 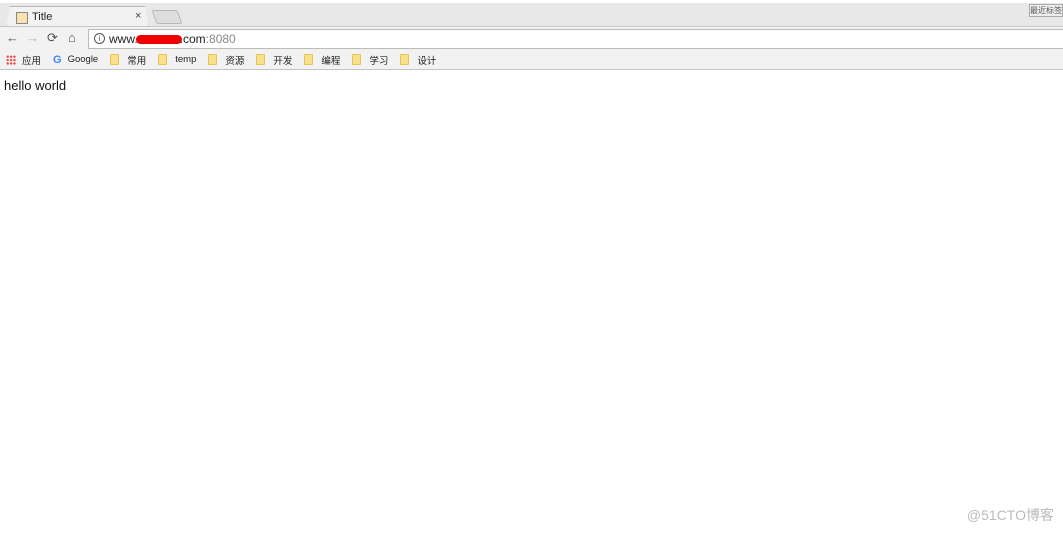 I want to click on apps-grid-icon, so click(x=11, y=59).